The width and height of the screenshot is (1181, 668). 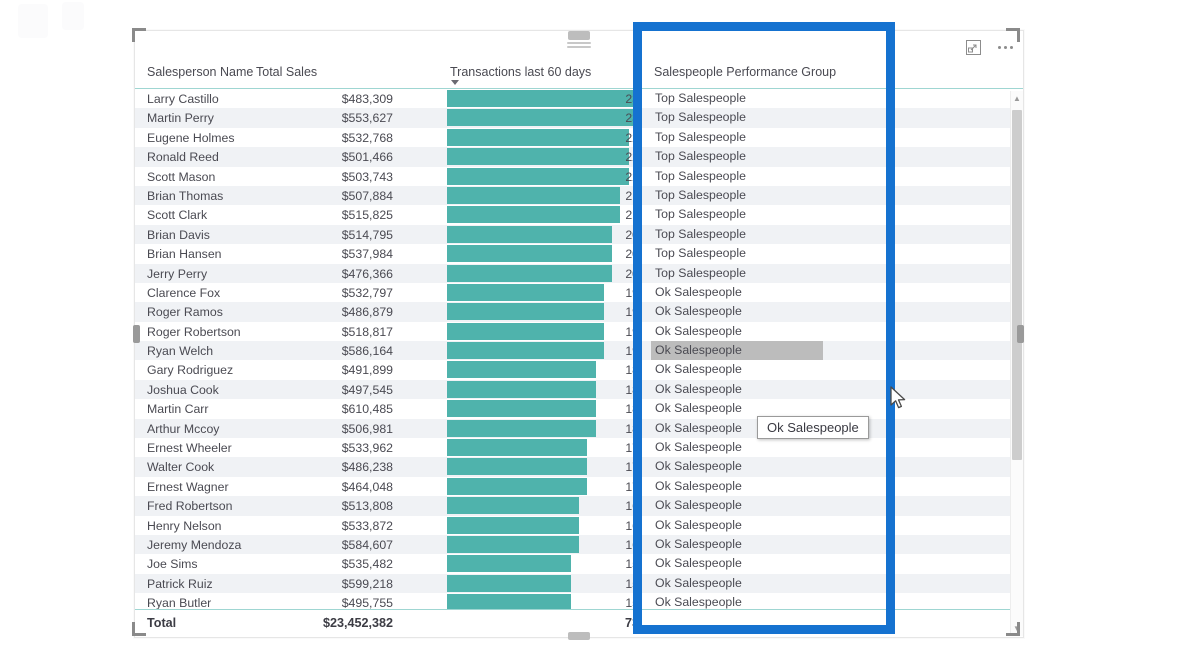 What do you see at coordinates (813, 427) in the screenshot?
I see `cell-tooltip: Ok Salespeople` at bounding box center [813, 427].